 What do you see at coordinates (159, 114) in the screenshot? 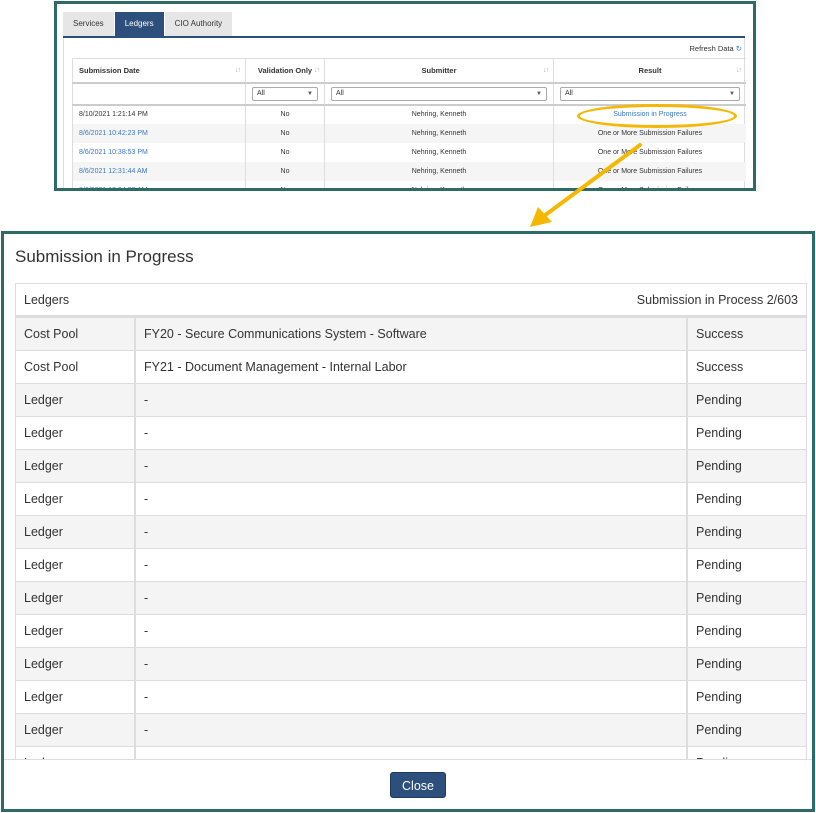
I see `submission-date: 8/10/2021 1:21:14 PM` at bounding box center [159, 114].